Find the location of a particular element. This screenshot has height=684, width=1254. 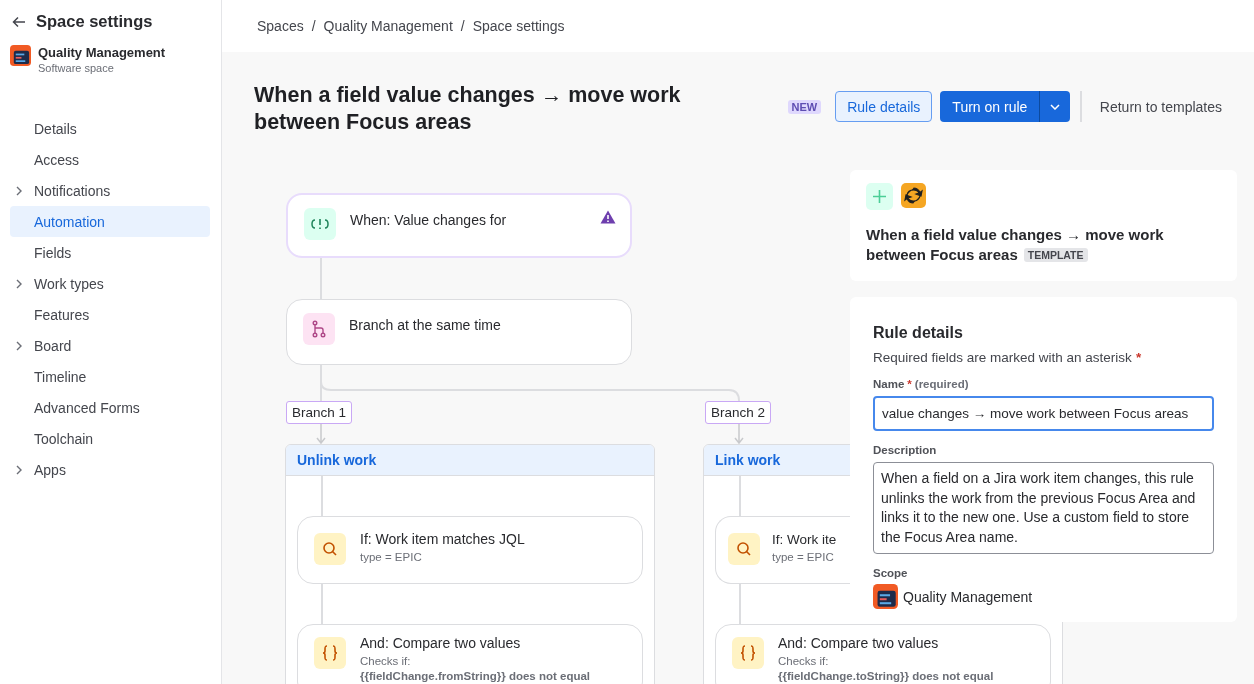

sidebar-item: Timeline is located at coordinates (110, 376).